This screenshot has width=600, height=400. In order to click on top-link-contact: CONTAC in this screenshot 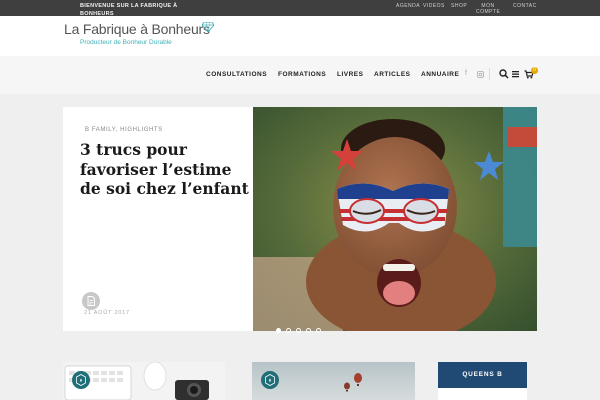, I will do `click(525, 6)`.